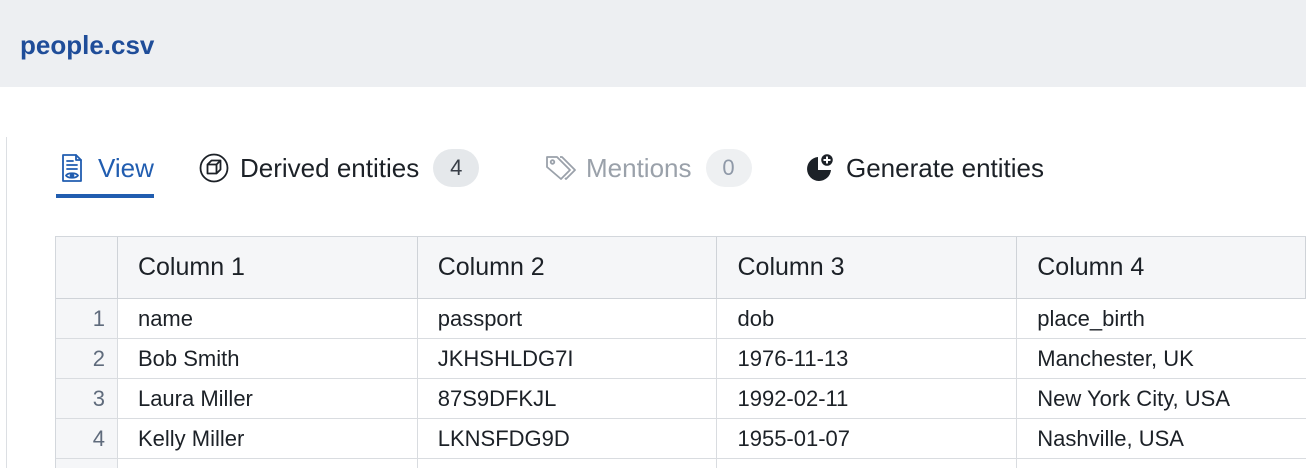  I want to click on table-row-partial, so click(681, 463).